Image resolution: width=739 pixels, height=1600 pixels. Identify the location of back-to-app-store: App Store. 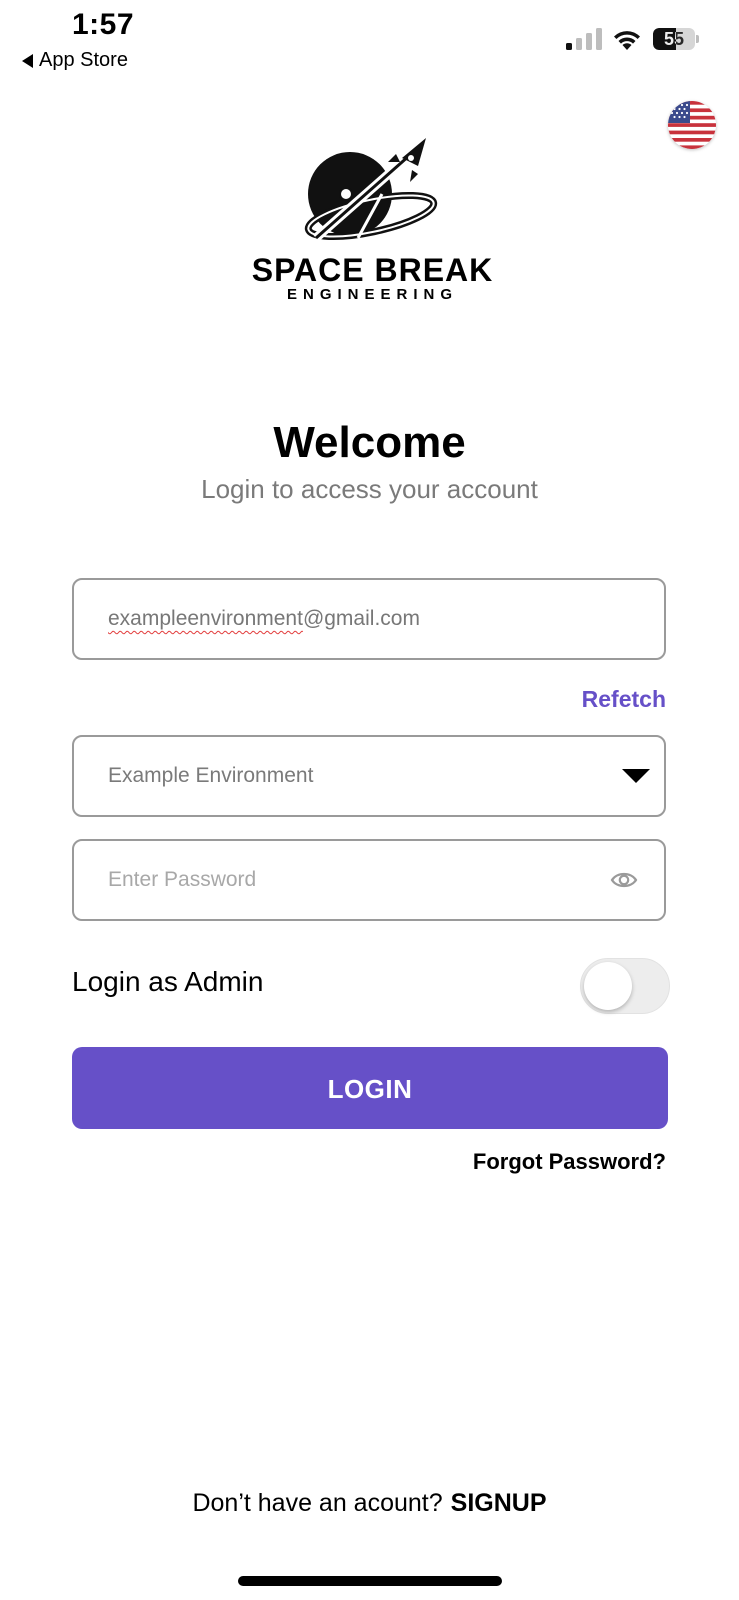
(75, 60).